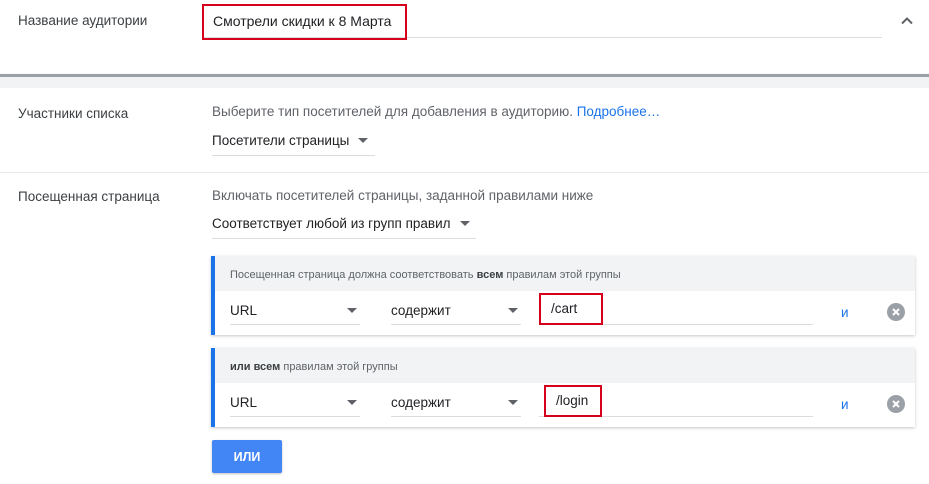 The height and width of the screenshot is (484, 929). Describe the element at coordinates (89, 196) in the screenshot. I see `visited-page-label: Посещенная страница` at that location.